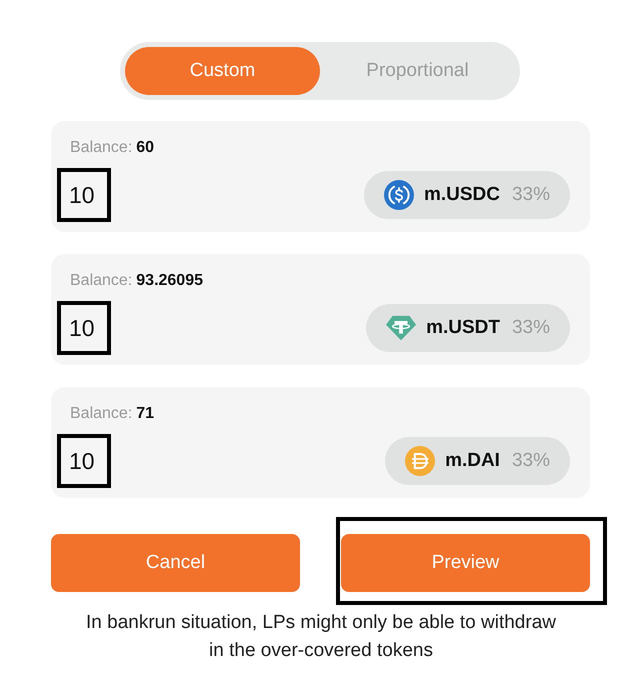 The image size is (631, 680). Describe the element at coordinates (463, 328) in the screenshot. I see `token-symbol: m.USDT` at that location.